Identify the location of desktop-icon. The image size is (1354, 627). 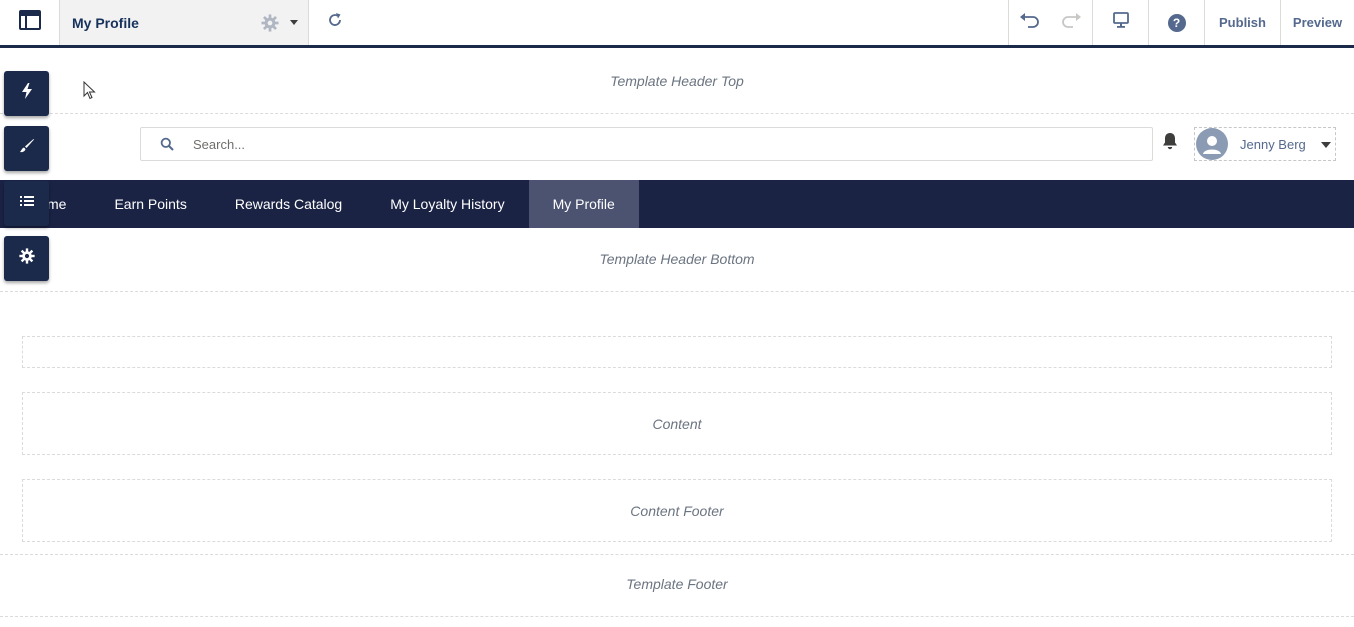
(1121, 22).